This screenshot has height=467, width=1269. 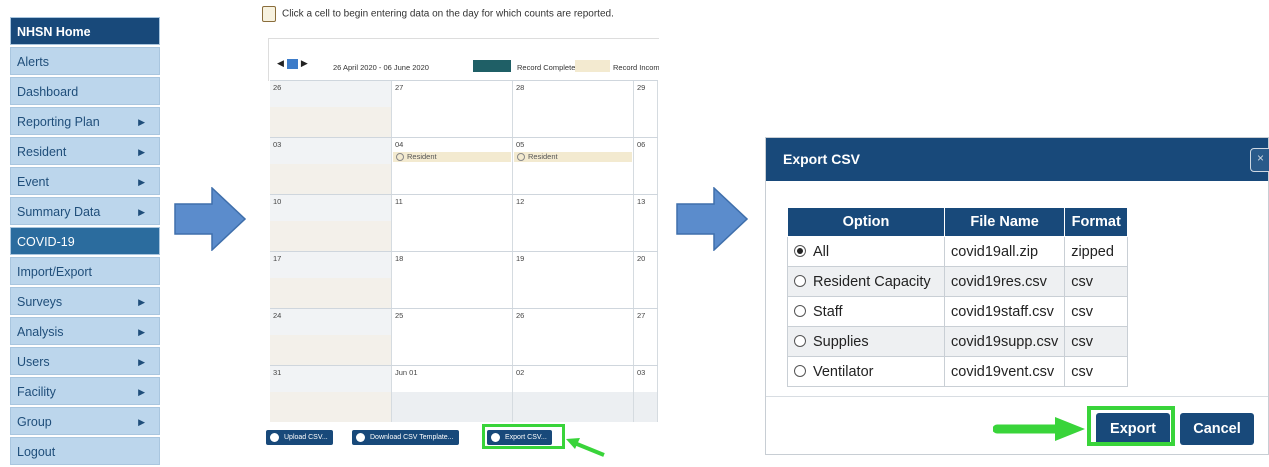 What do you see at coordinates (646, 223) in the screenshot?
I see `calendar-day: 13` at bounding box center [646, 223].